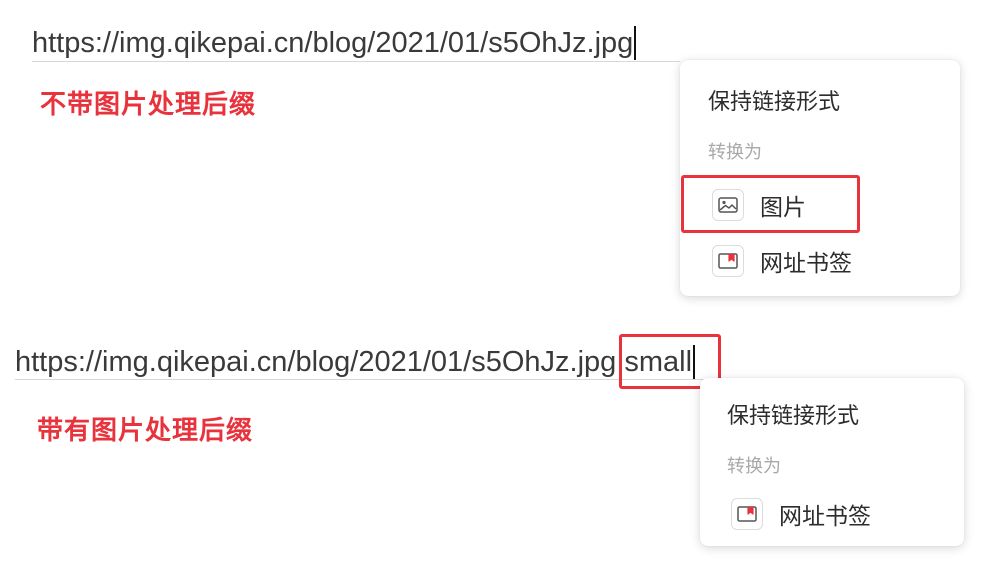  What do you see at coordinates (148, 105) in the screenshot?
I see `annotation-label: 不带图片处理后缀` at bounding box center [148, 105].